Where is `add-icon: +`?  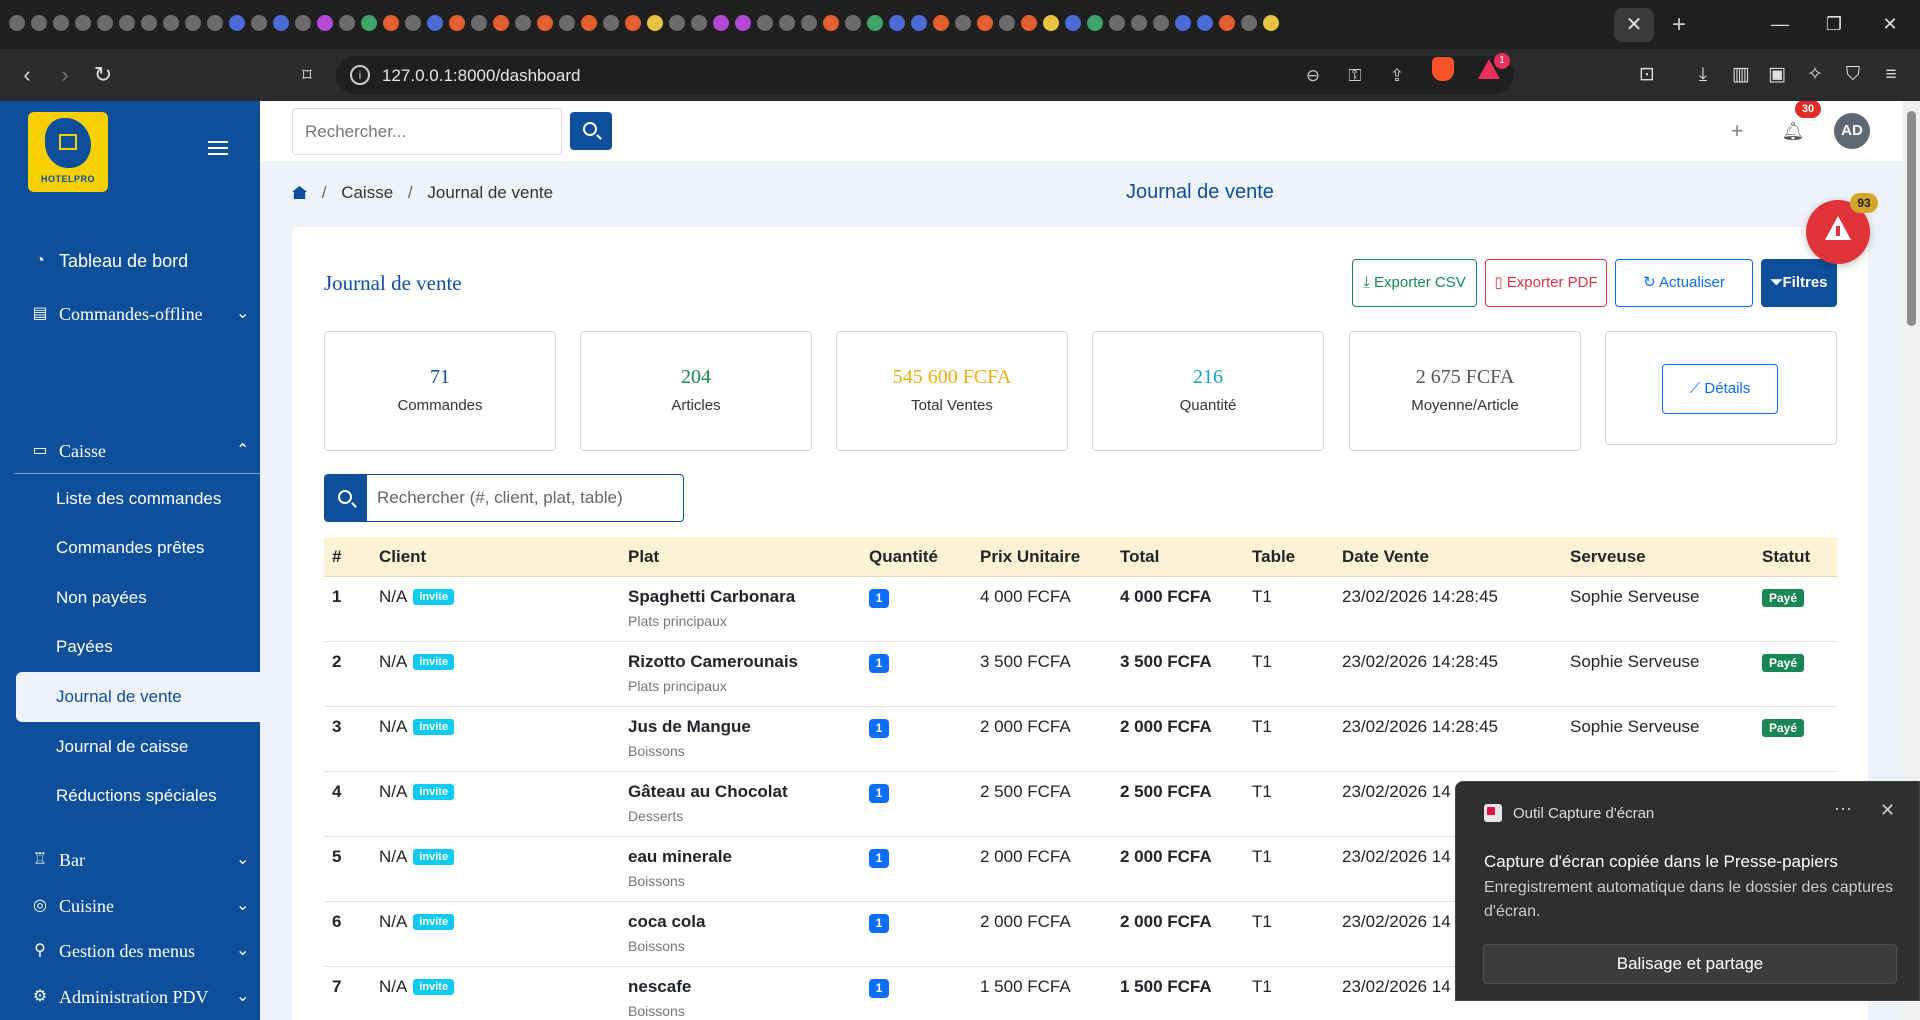 add-icon: + is located at coordinates (1737, 131).